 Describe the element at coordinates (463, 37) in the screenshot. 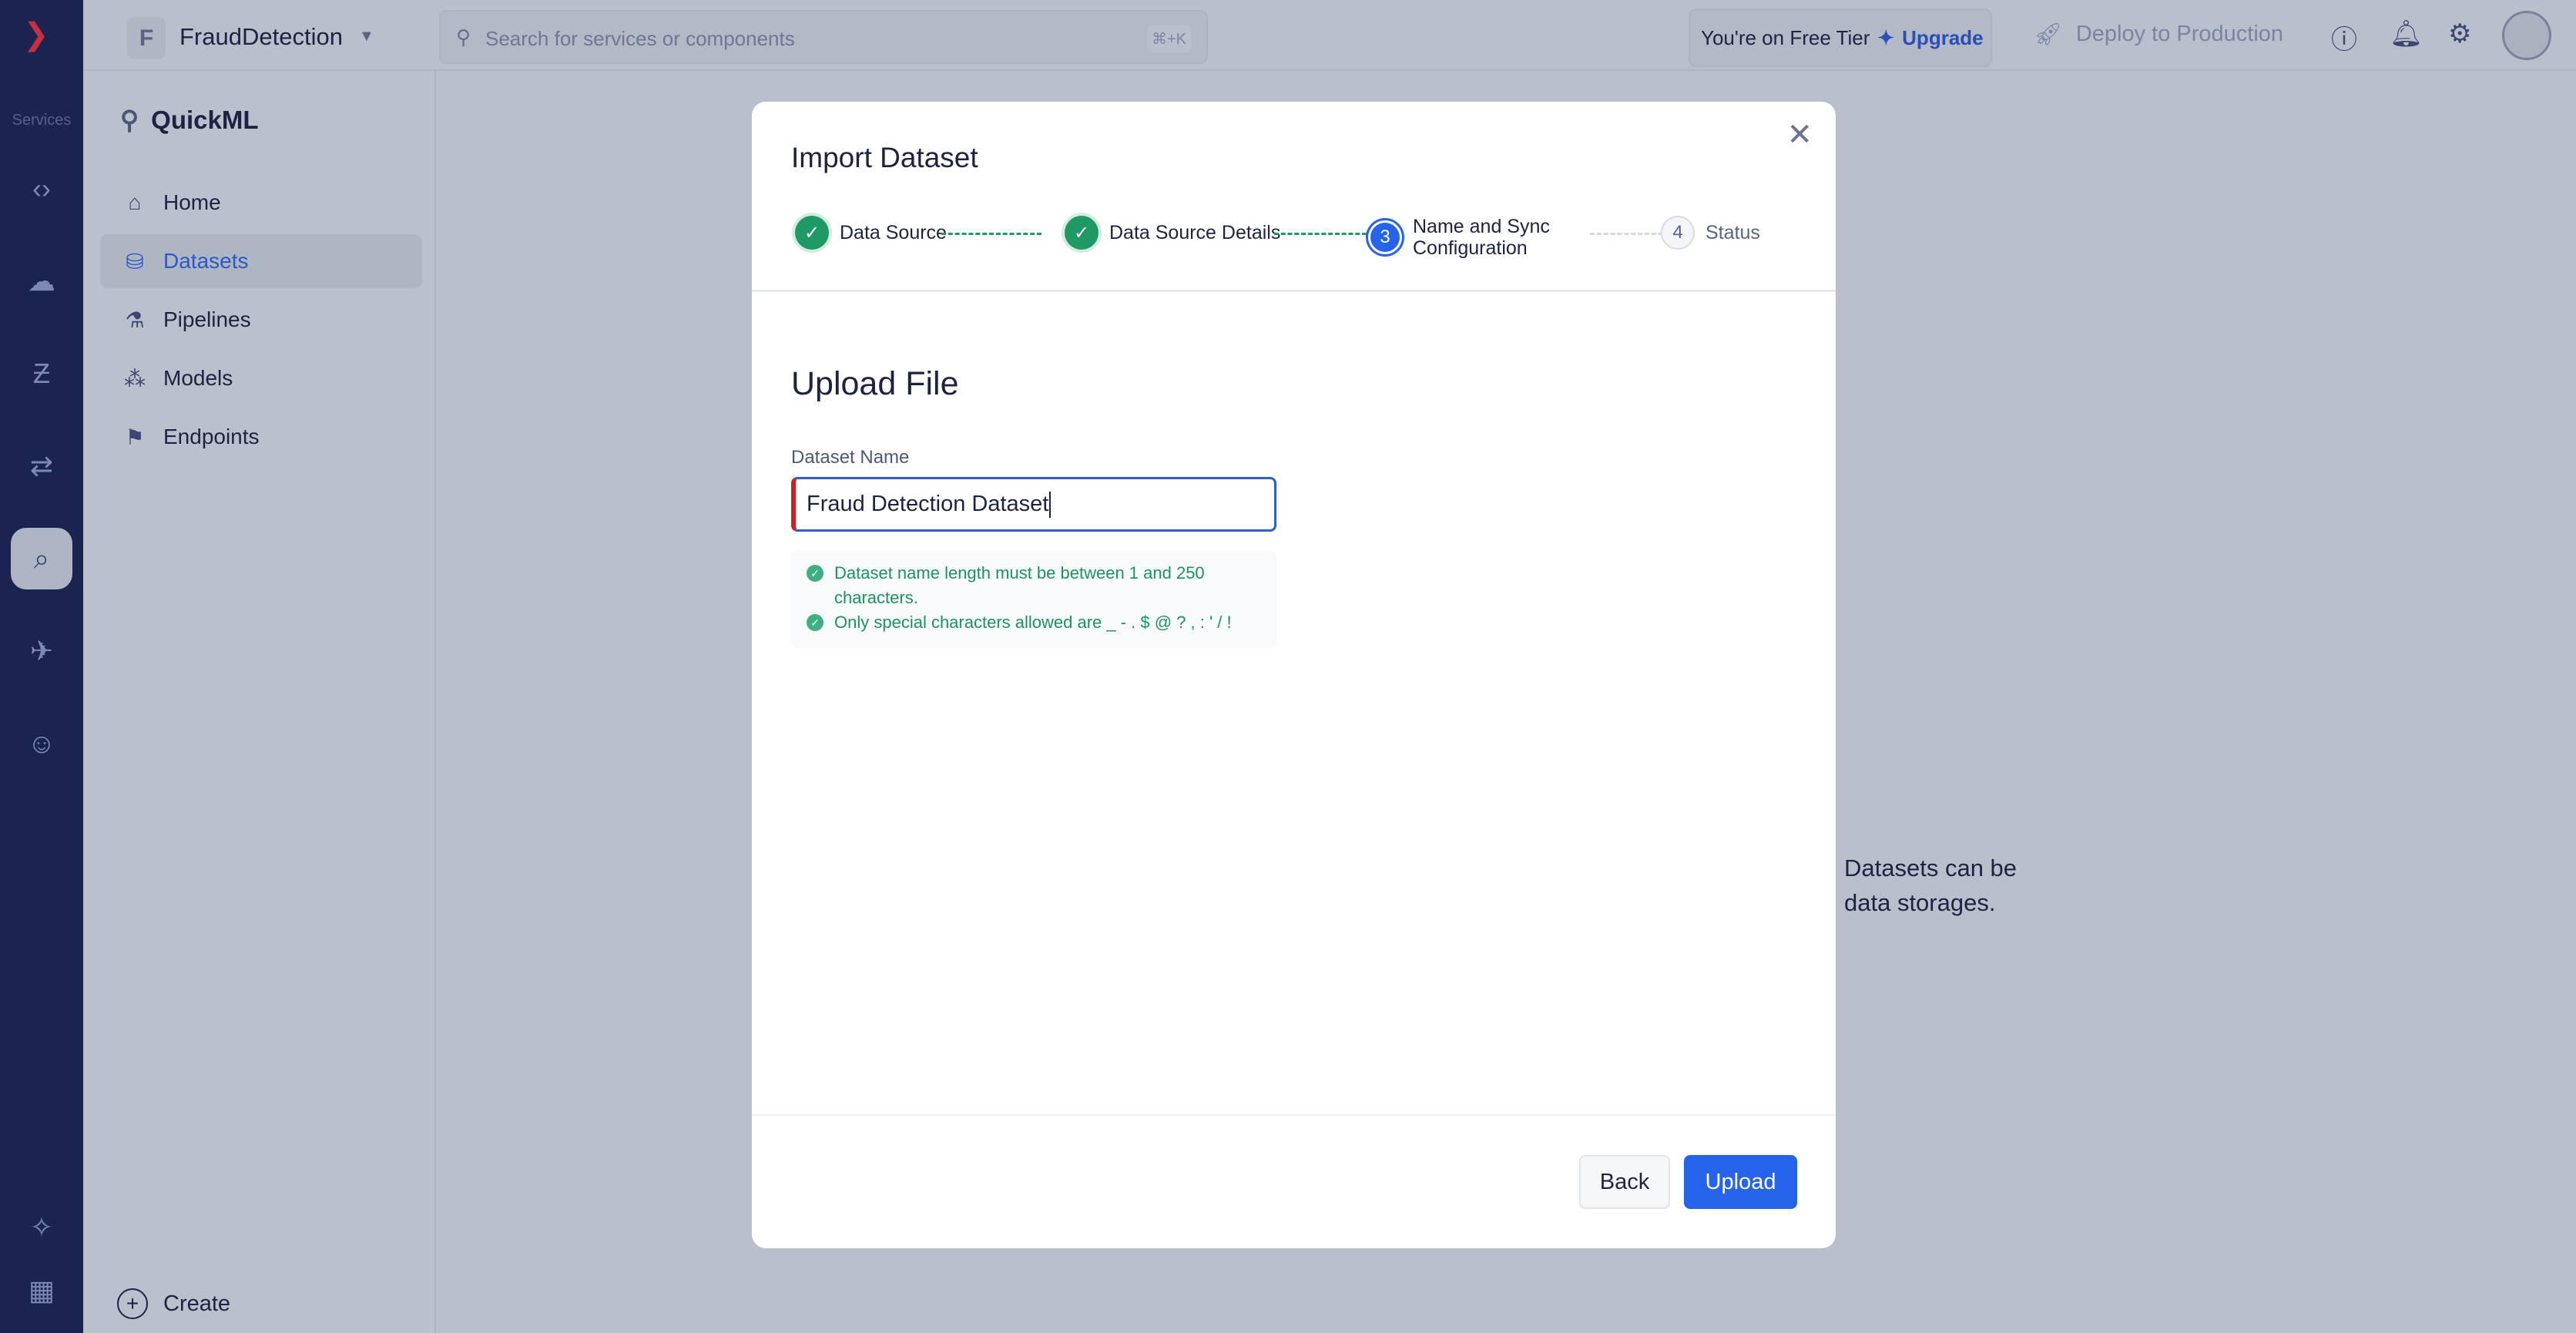

I see `search-icon: ⚲` at that location.